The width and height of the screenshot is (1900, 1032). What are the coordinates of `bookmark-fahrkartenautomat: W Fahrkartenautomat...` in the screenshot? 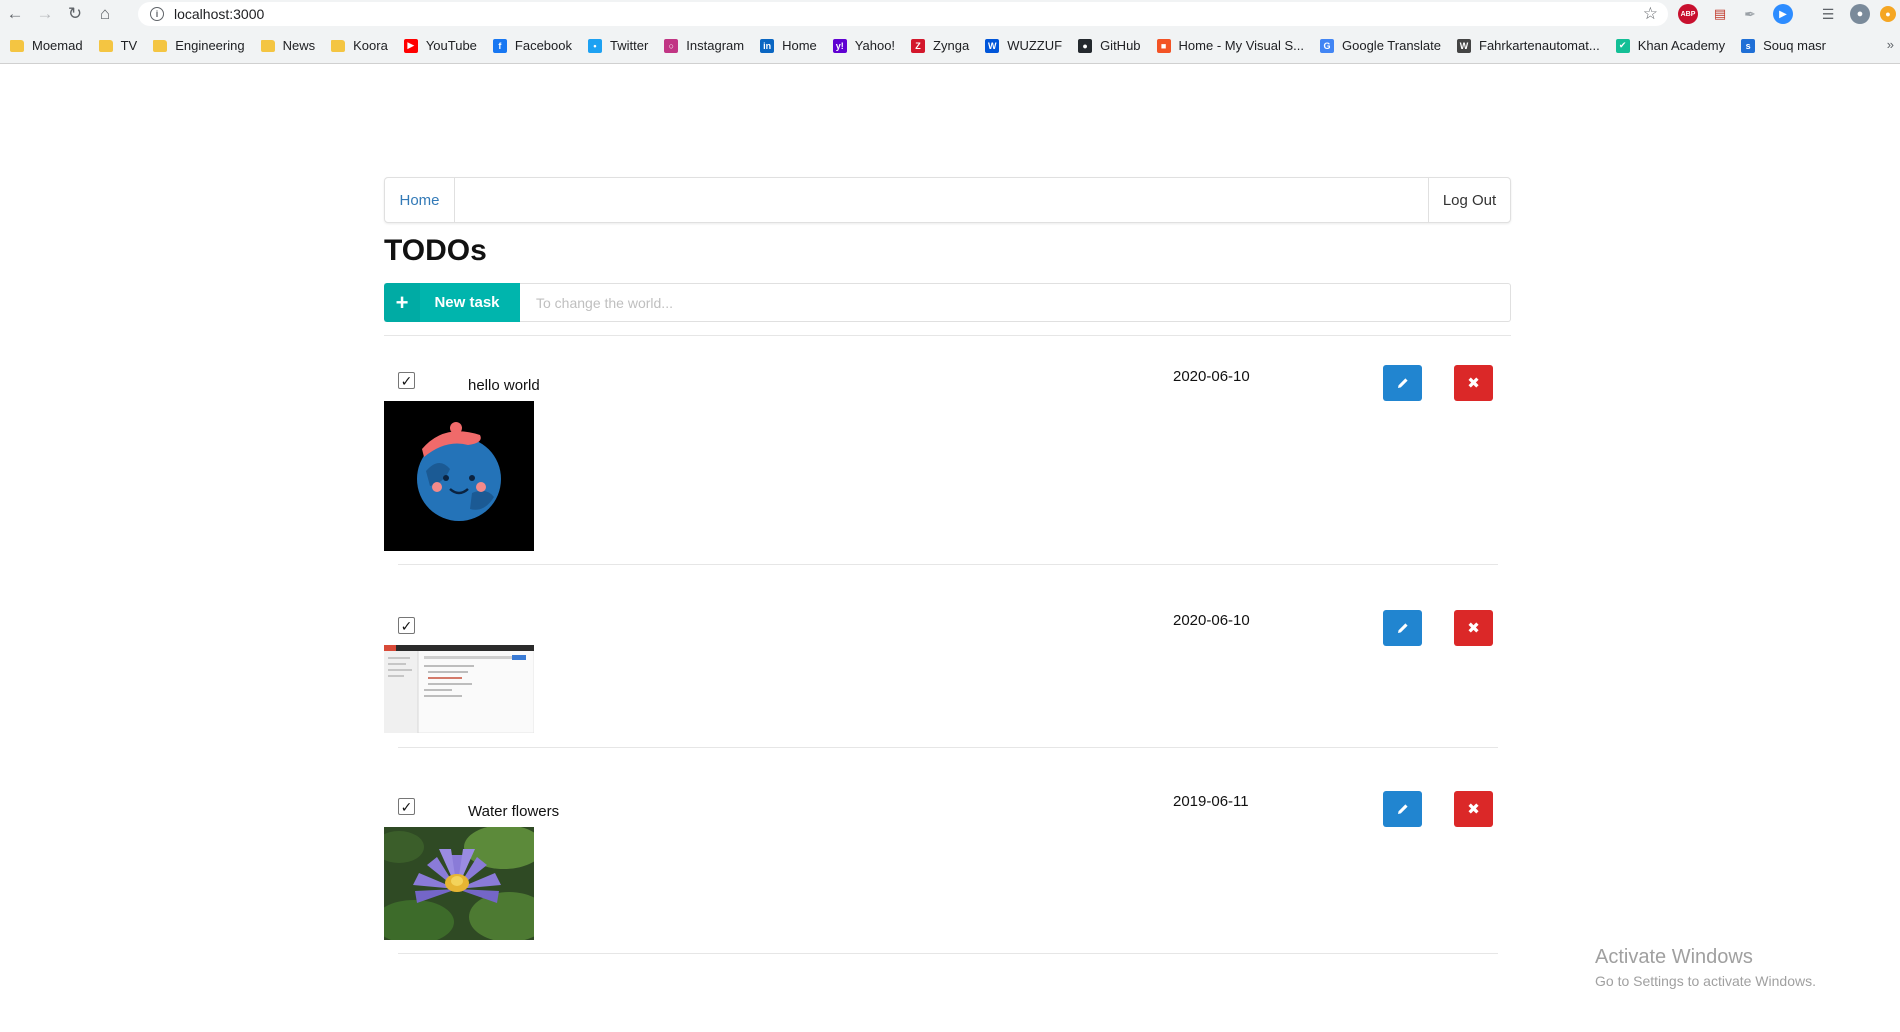 It's located at (1528, 45).